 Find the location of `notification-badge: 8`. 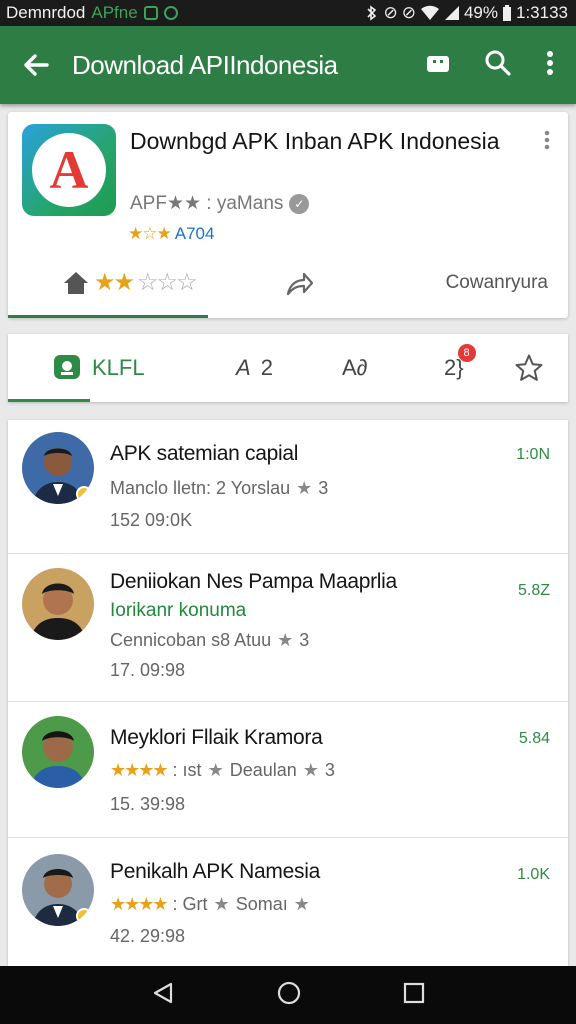

notification-badge: 8 is located at coordinates (466, 353).